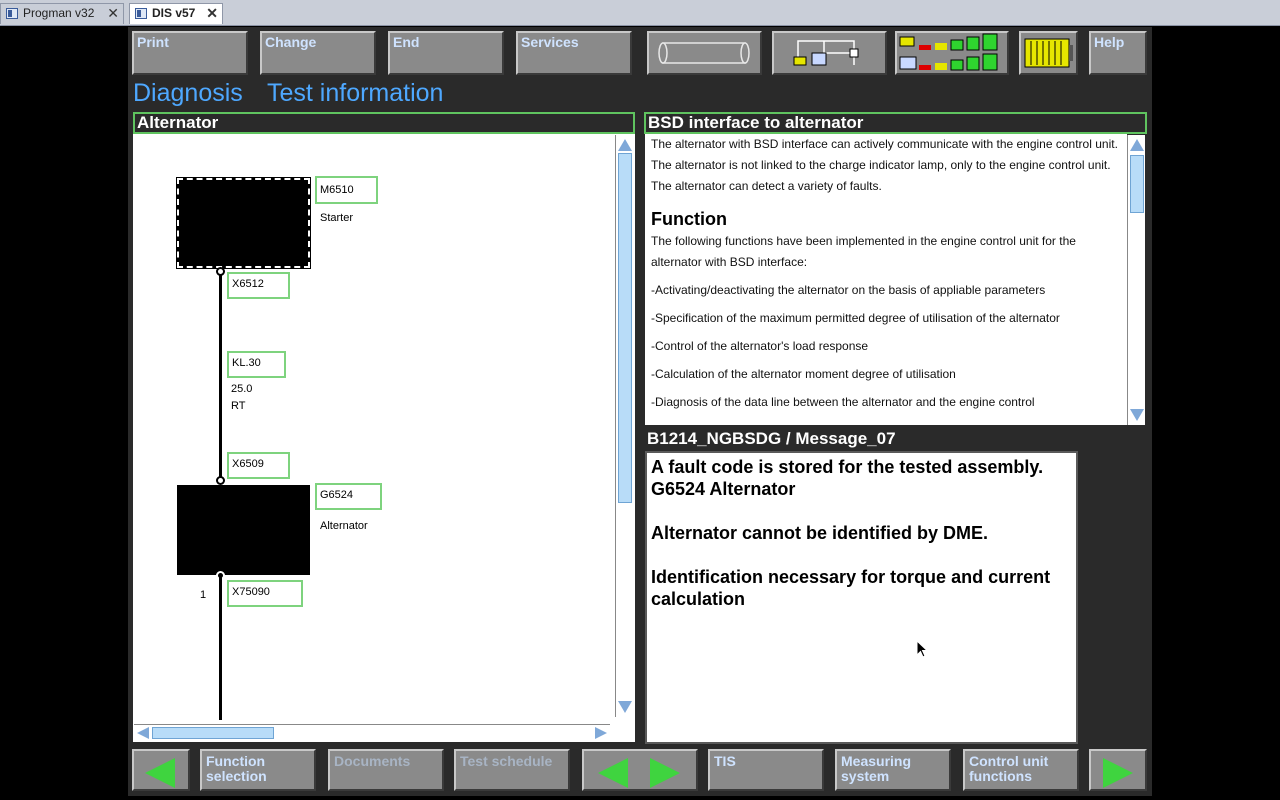 The width and height of the screenshot is (1280, 800). Describe the element at coordinates (1136, 280) in the screenshot. I see `info-vertical-scrollbar` at that location.